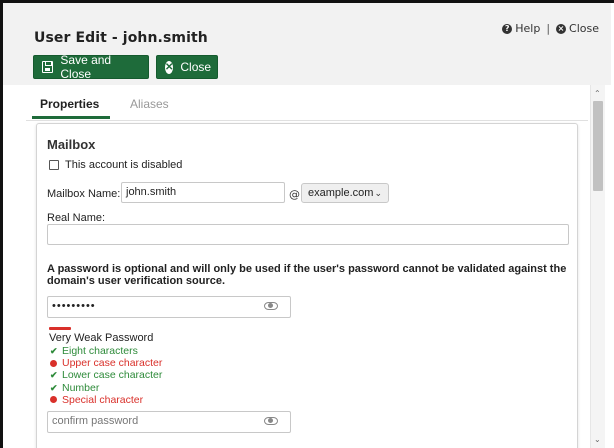  Describe the element at coordinates (76, 218) in the screenshot. I see `real-name-label: Real Name:` at that location.